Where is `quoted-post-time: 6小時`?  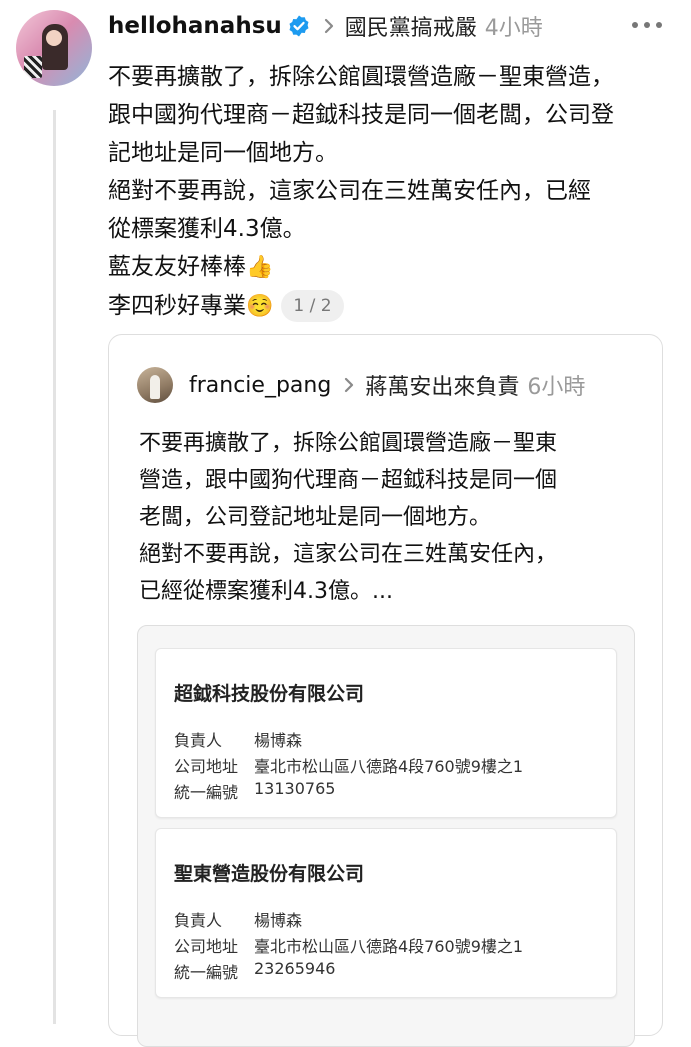
quoted-post-time: 6小時 is located at coordinates (556, 387).